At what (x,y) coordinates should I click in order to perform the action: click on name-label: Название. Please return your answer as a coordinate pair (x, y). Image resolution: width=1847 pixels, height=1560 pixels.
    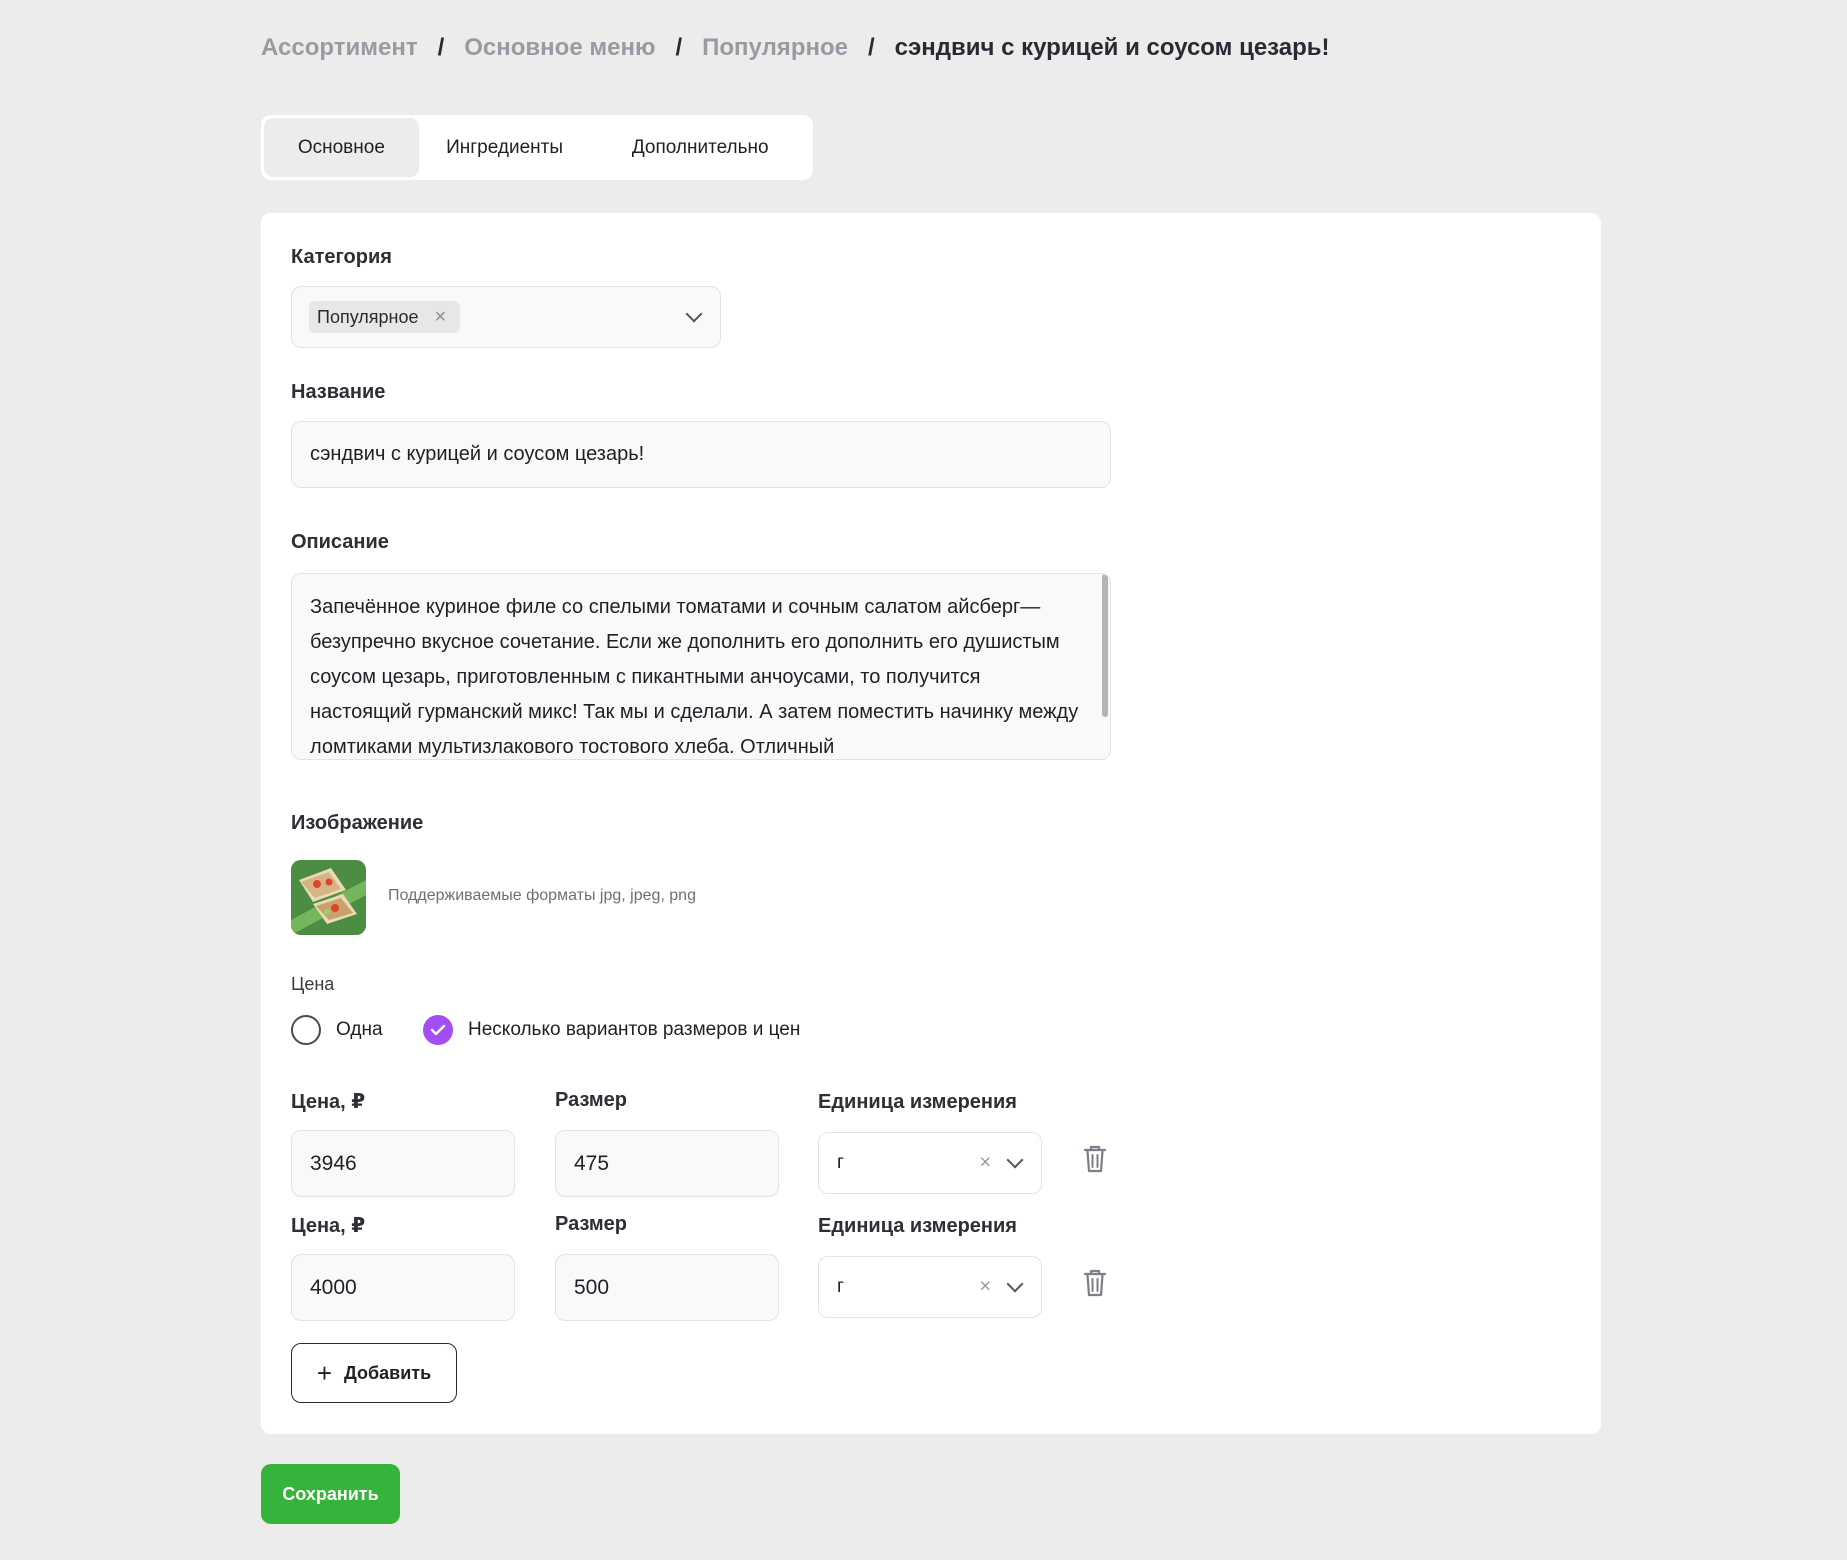
    Looking at the image, I should click on (338, 392).